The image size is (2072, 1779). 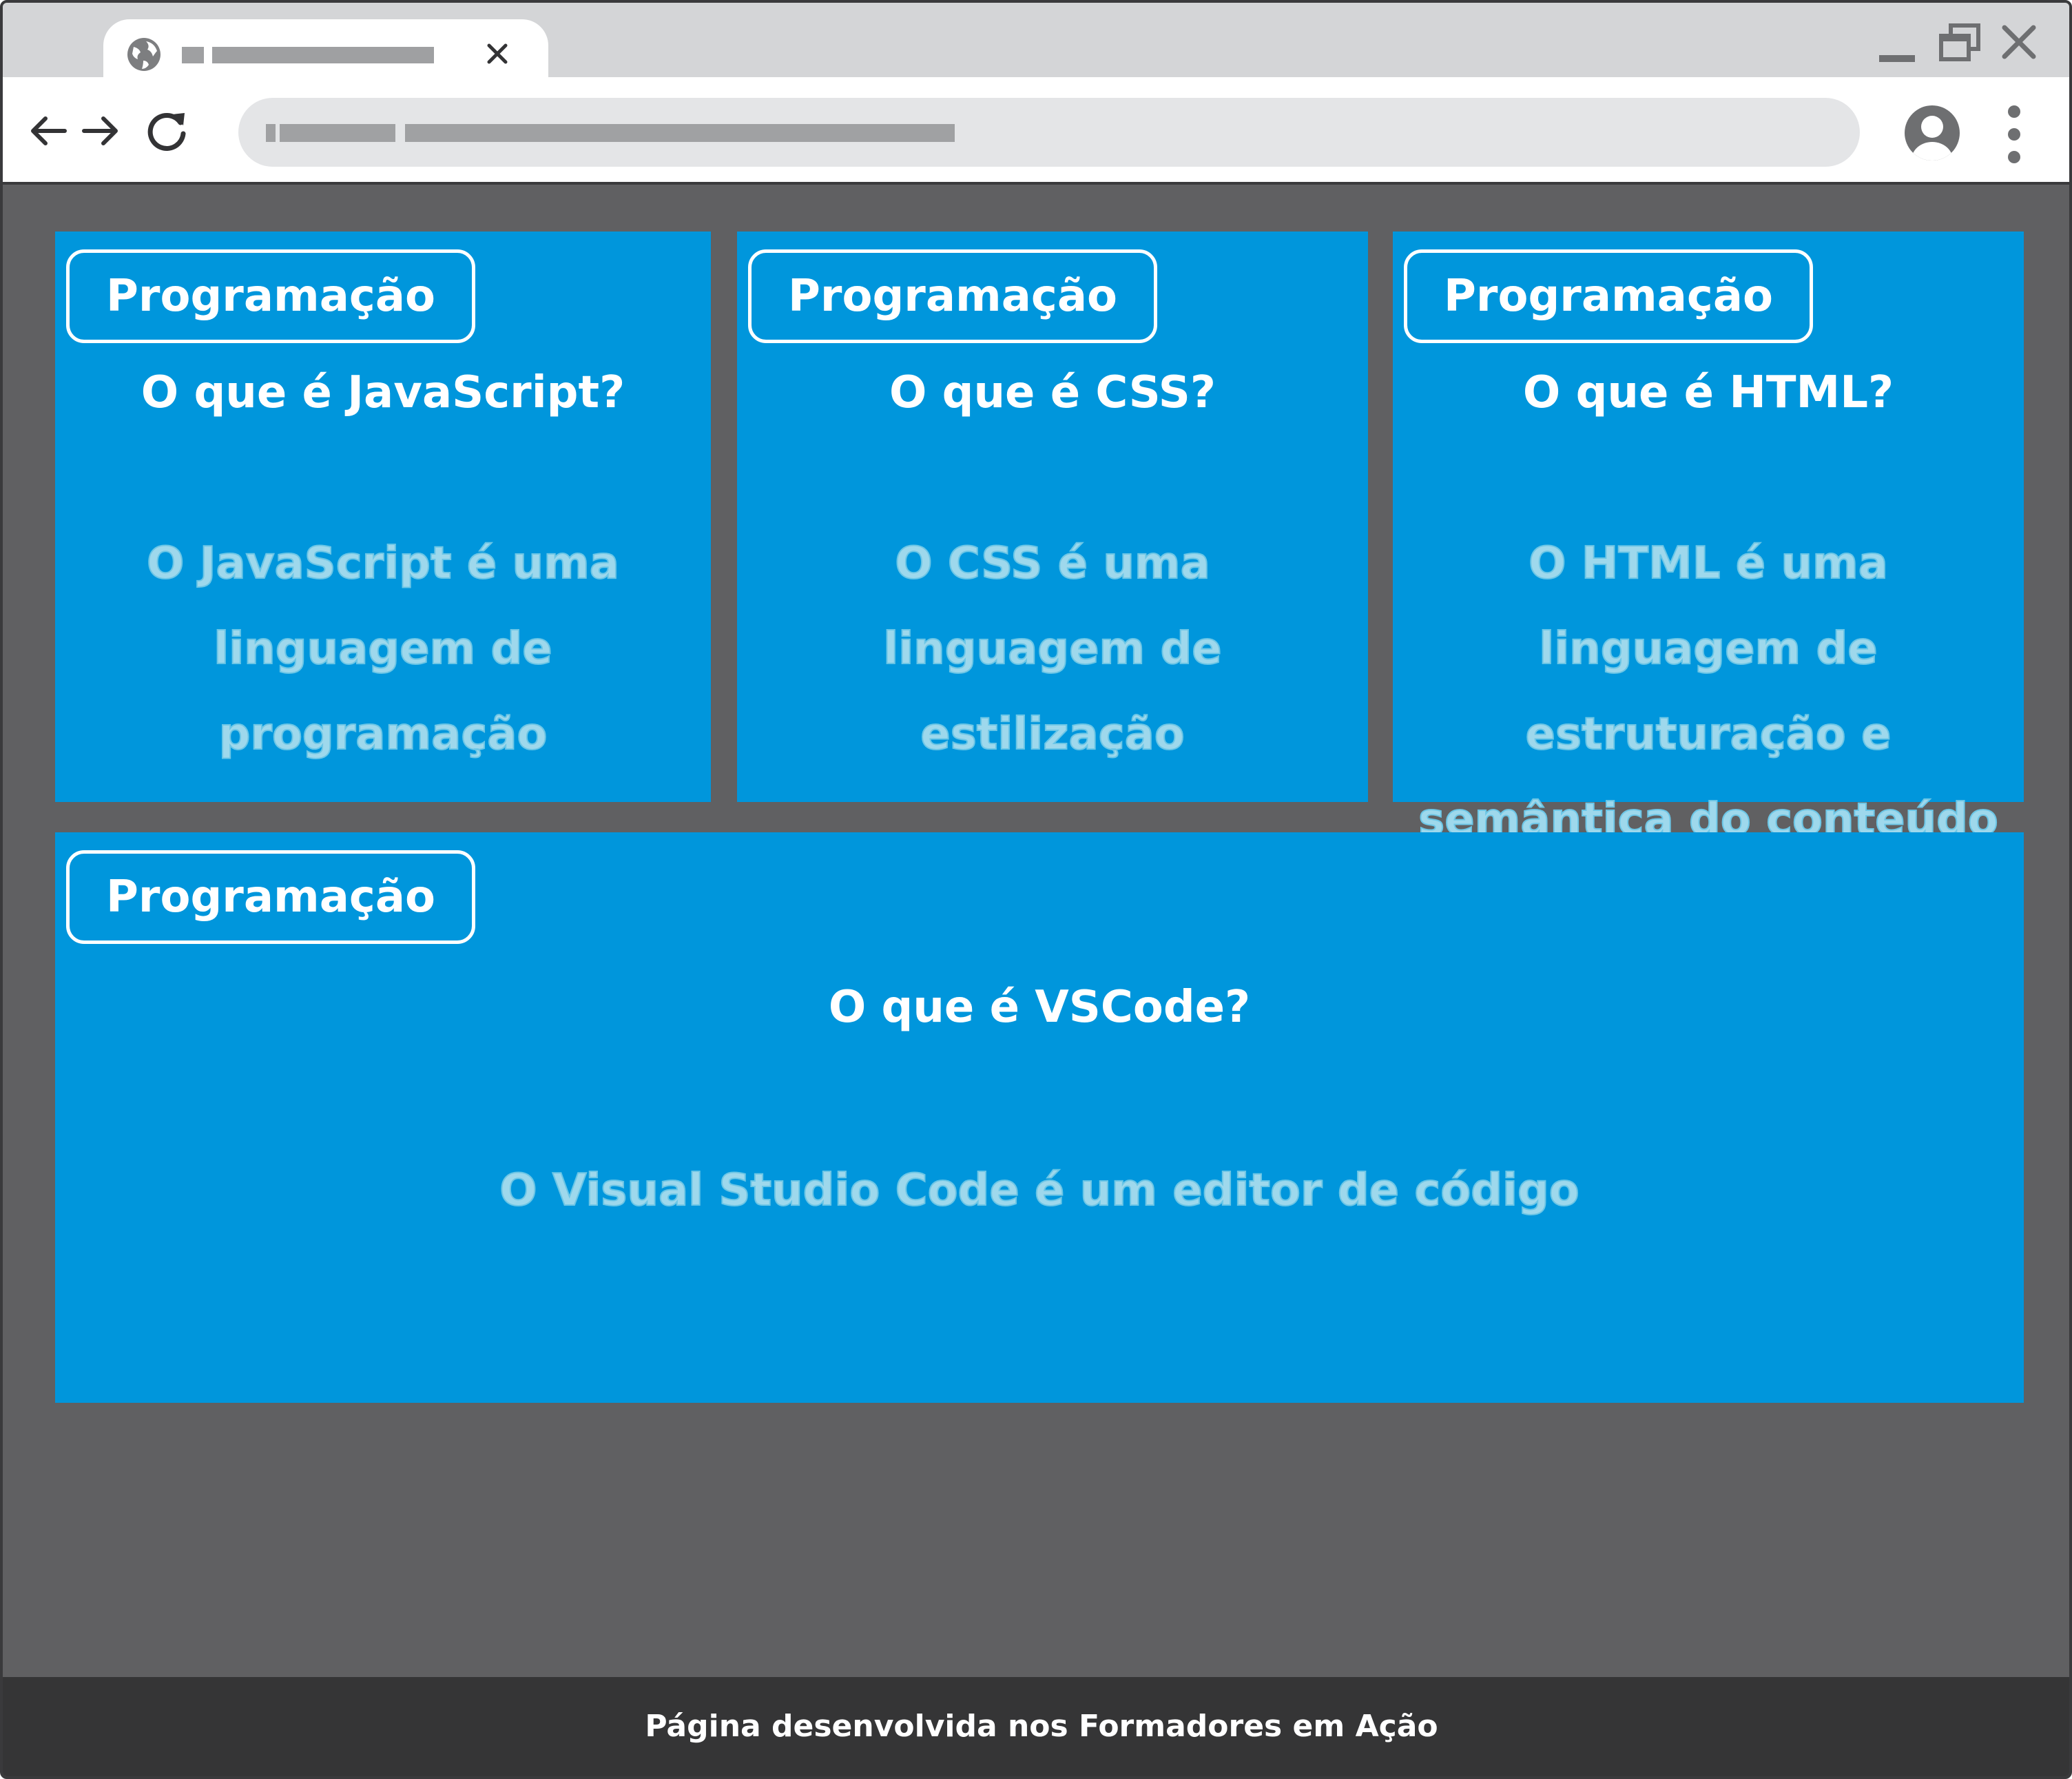 What do you see at coordinates (1049, 132) in the screenshot?
I see `address-bar` at bounding box center [1049, 132].